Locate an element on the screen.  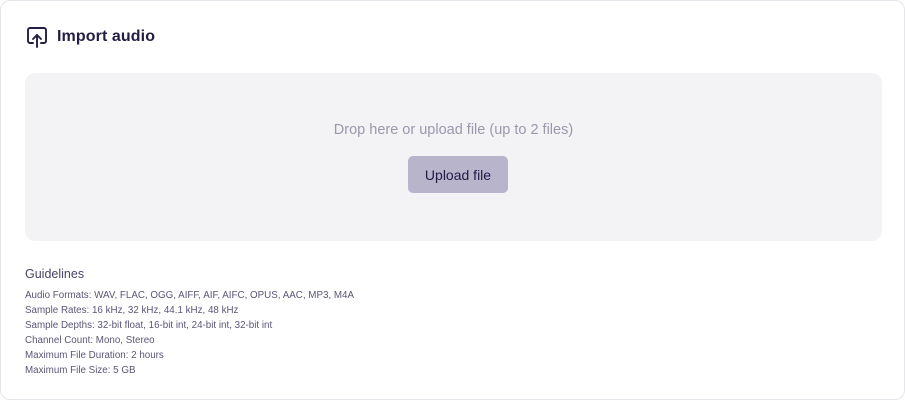
upload-cloud-icon is located at coordinates (37, 37).